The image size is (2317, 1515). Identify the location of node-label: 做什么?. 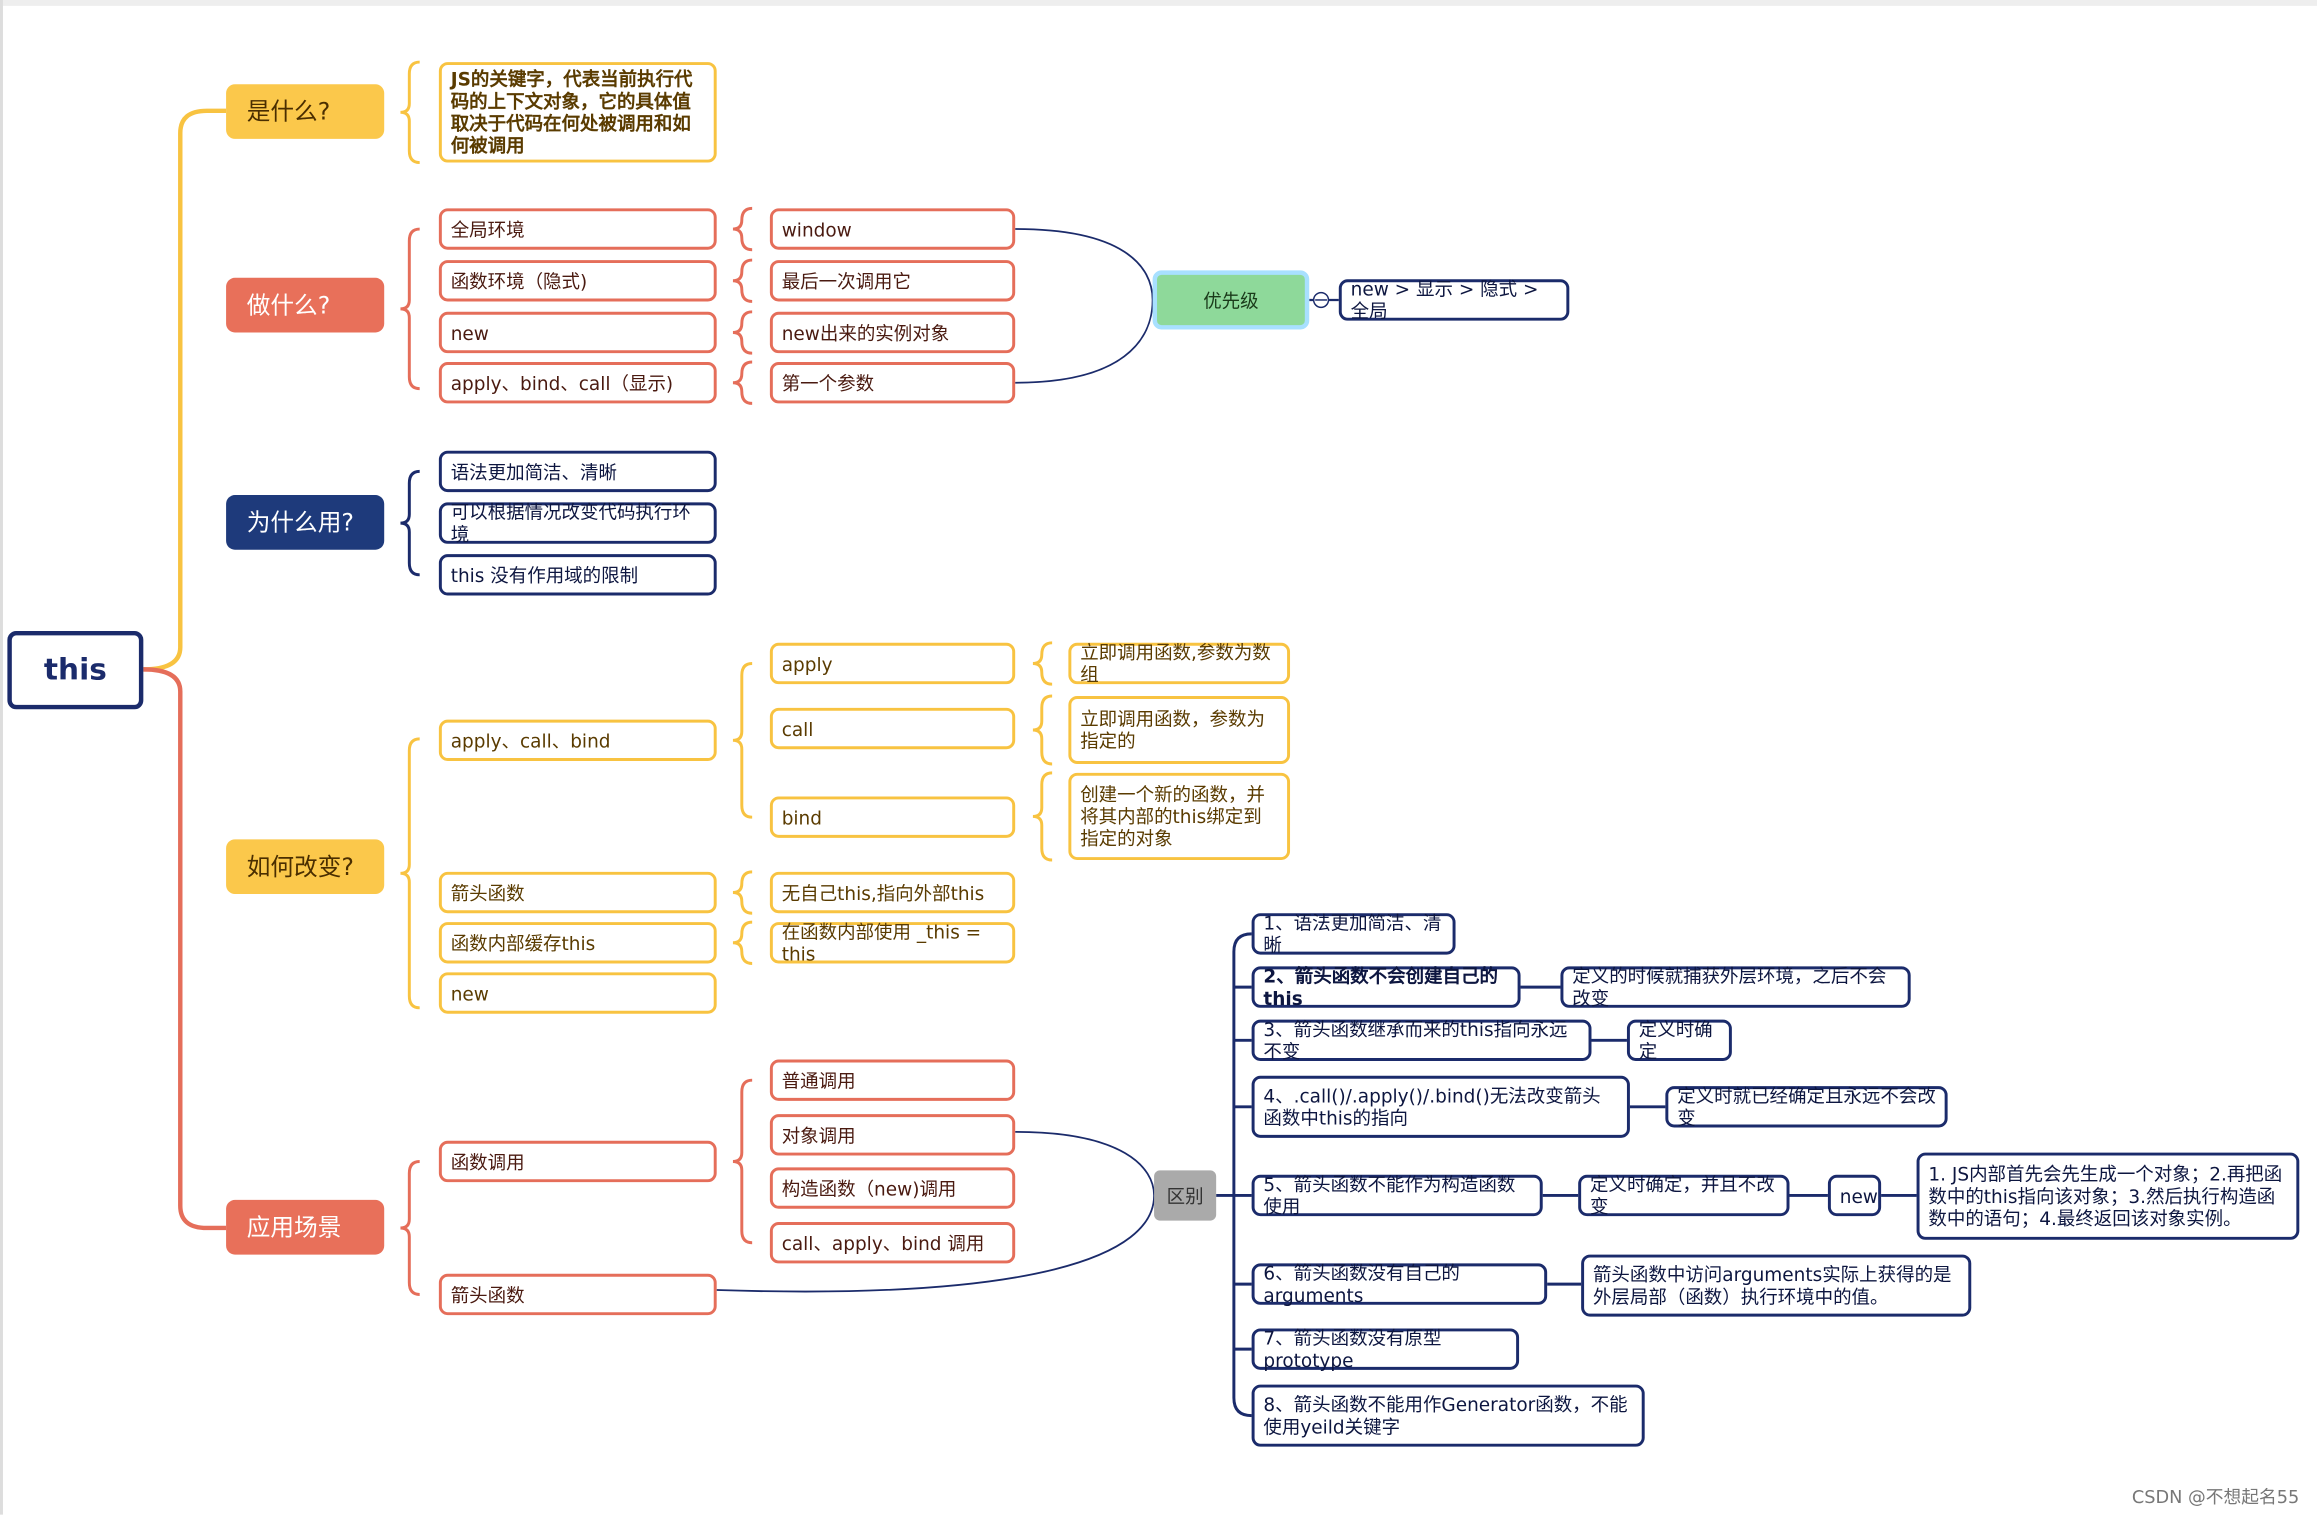
(288, 305).